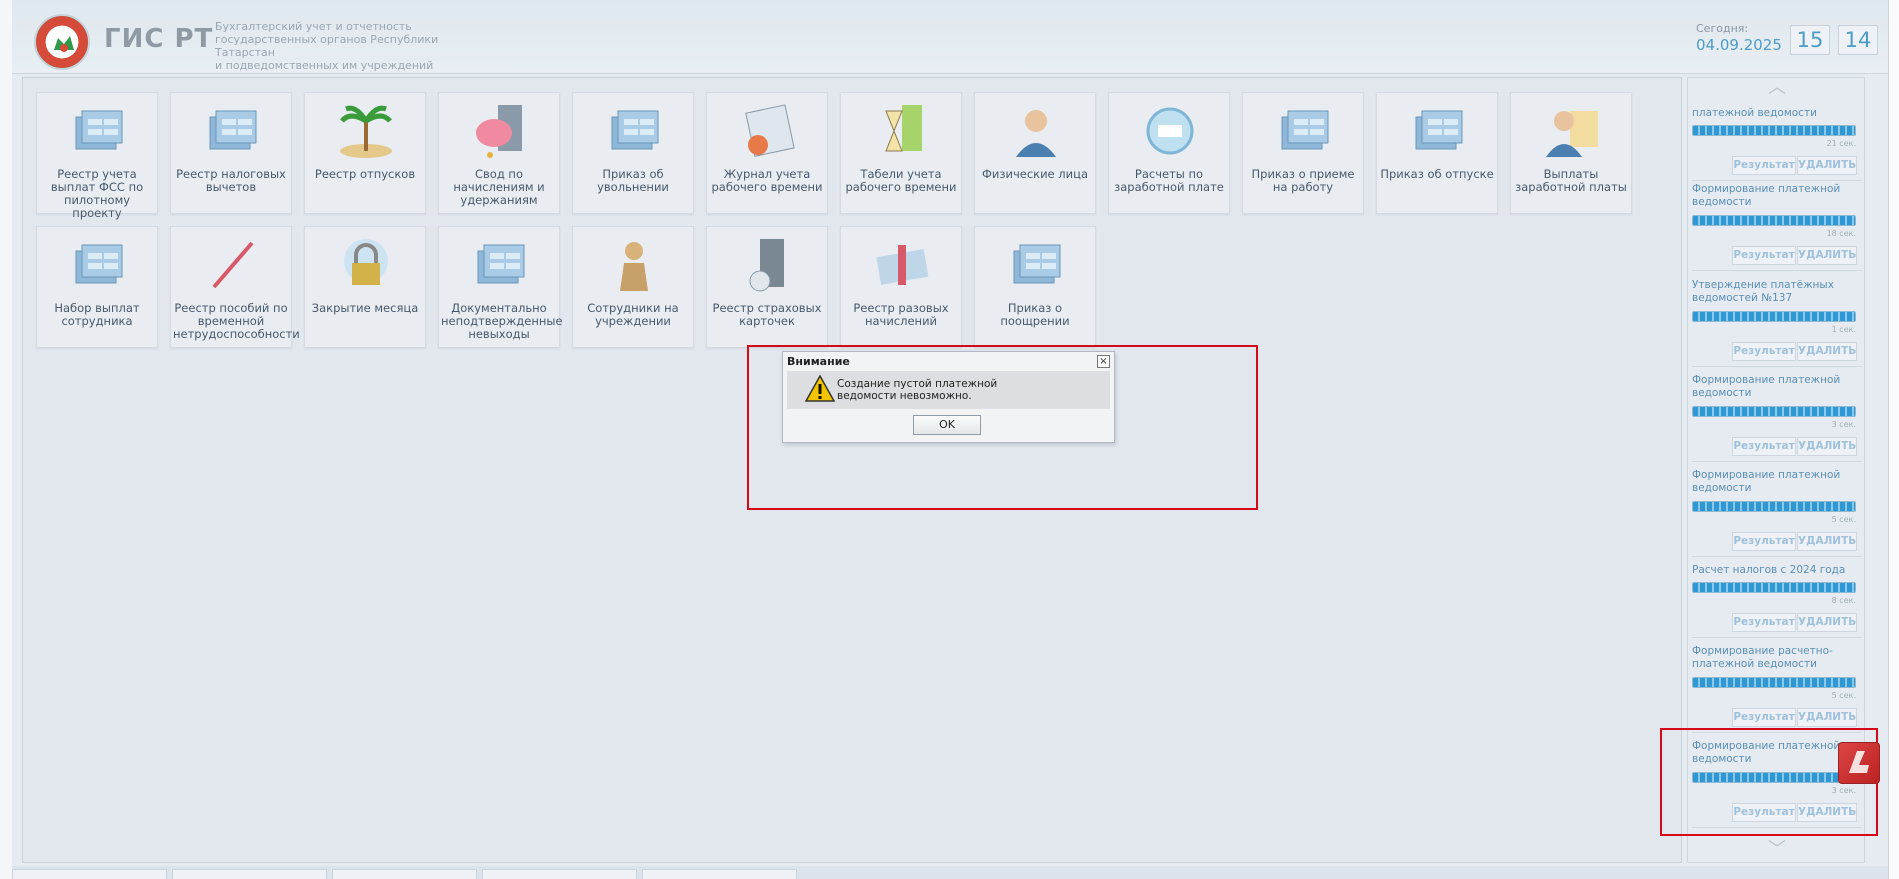  I want to click on today-label: Сегодня:, so click(1722, 28).